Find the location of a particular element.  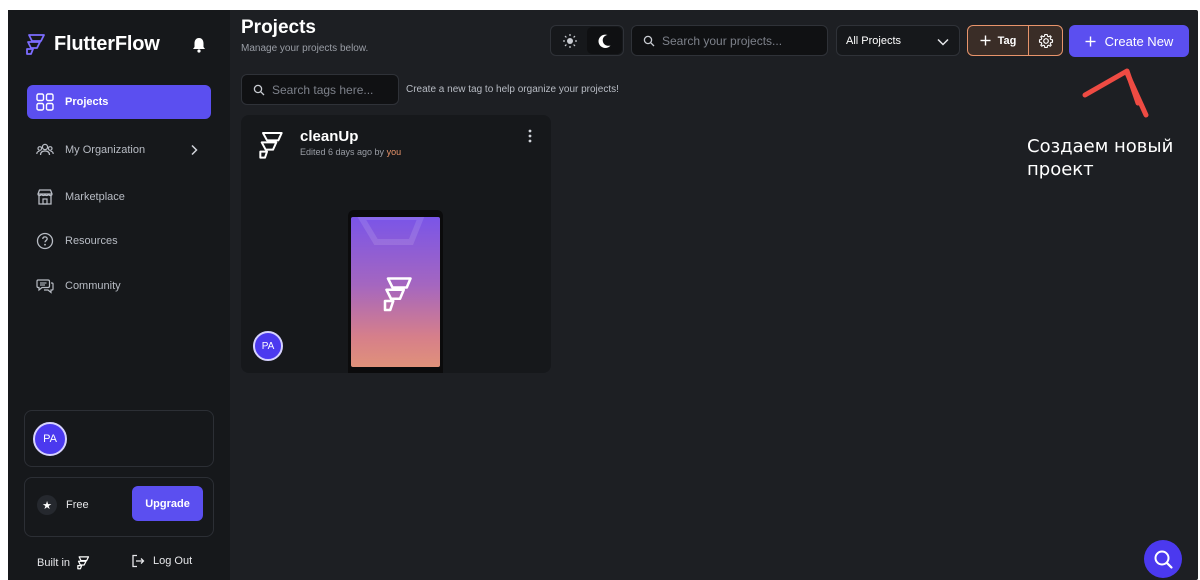

create-new-button: Create New is located at coordinates (1129, 41).